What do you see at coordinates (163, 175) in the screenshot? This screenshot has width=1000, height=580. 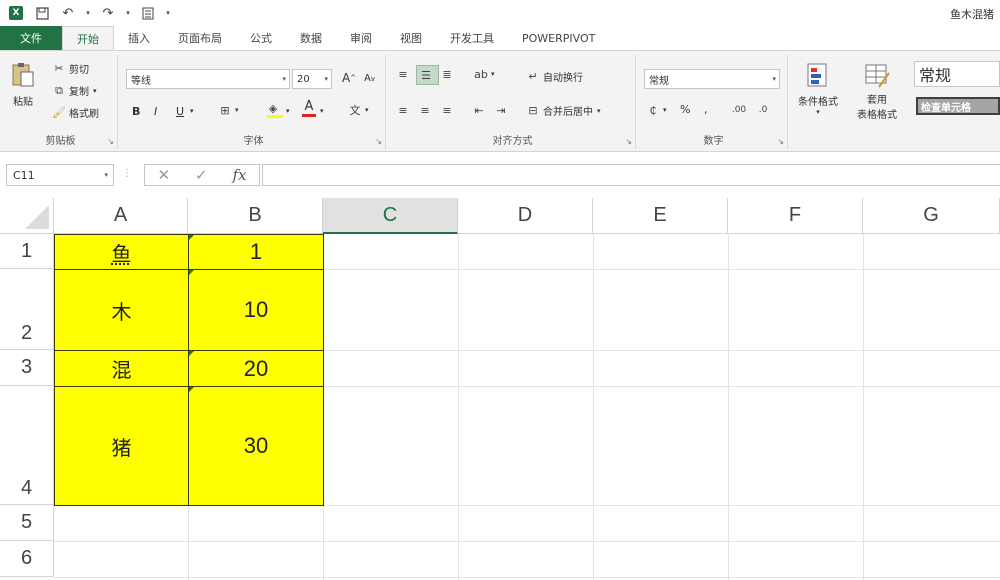 I see `cancel-entry-icon: ✕` at bounding box center [163, 175].